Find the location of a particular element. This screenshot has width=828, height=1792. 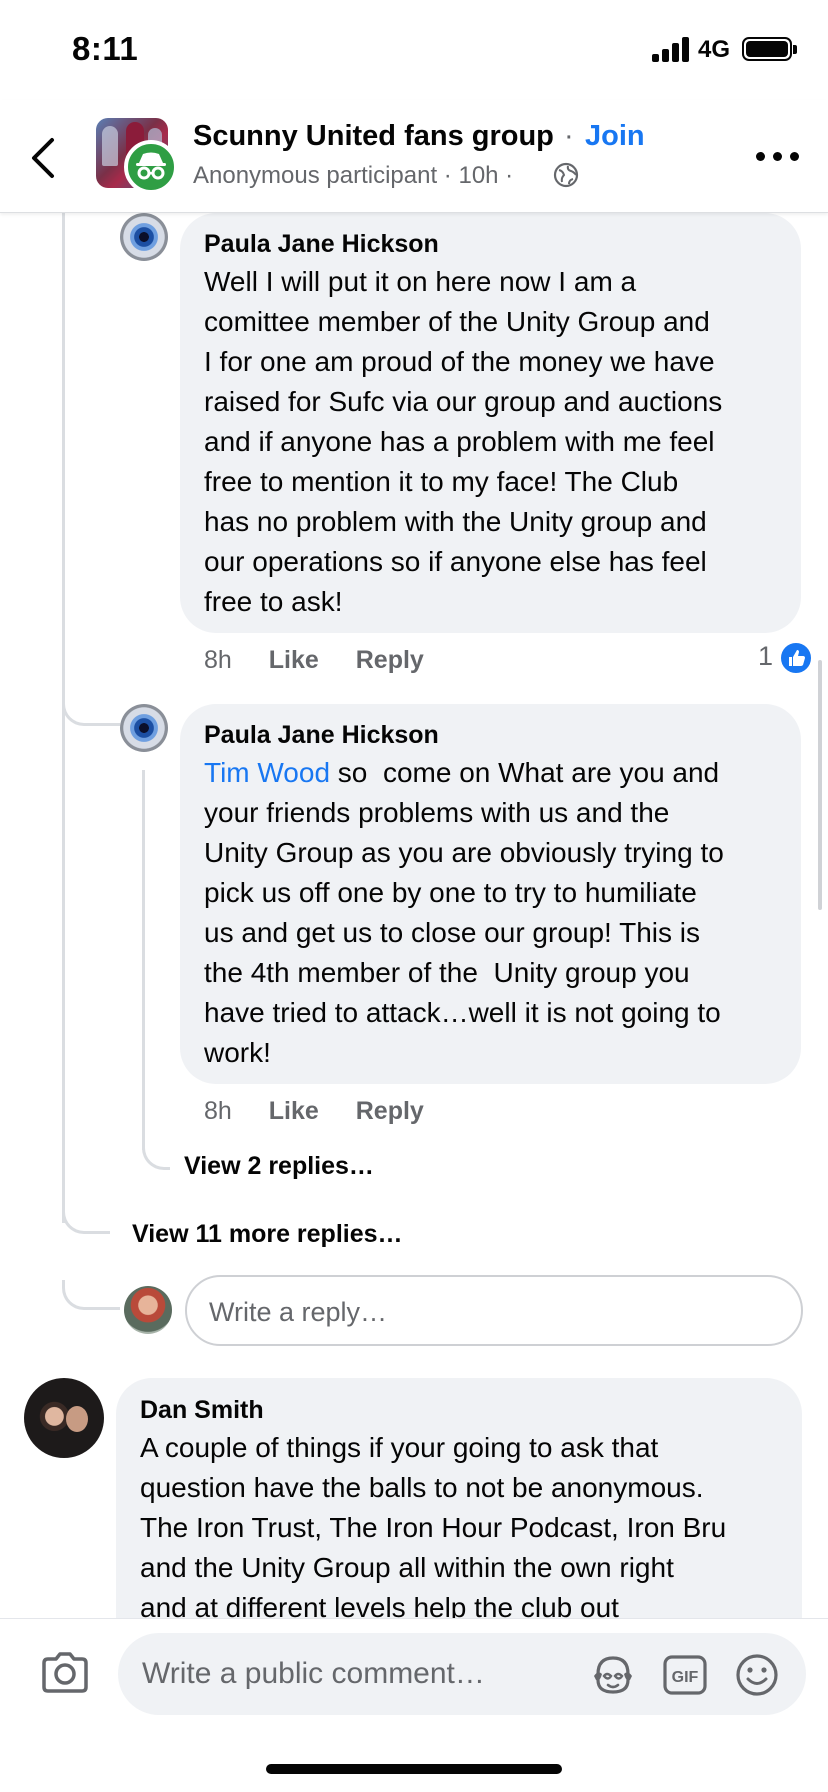

status-time: 8:11 is located at coordinates (105, 48).